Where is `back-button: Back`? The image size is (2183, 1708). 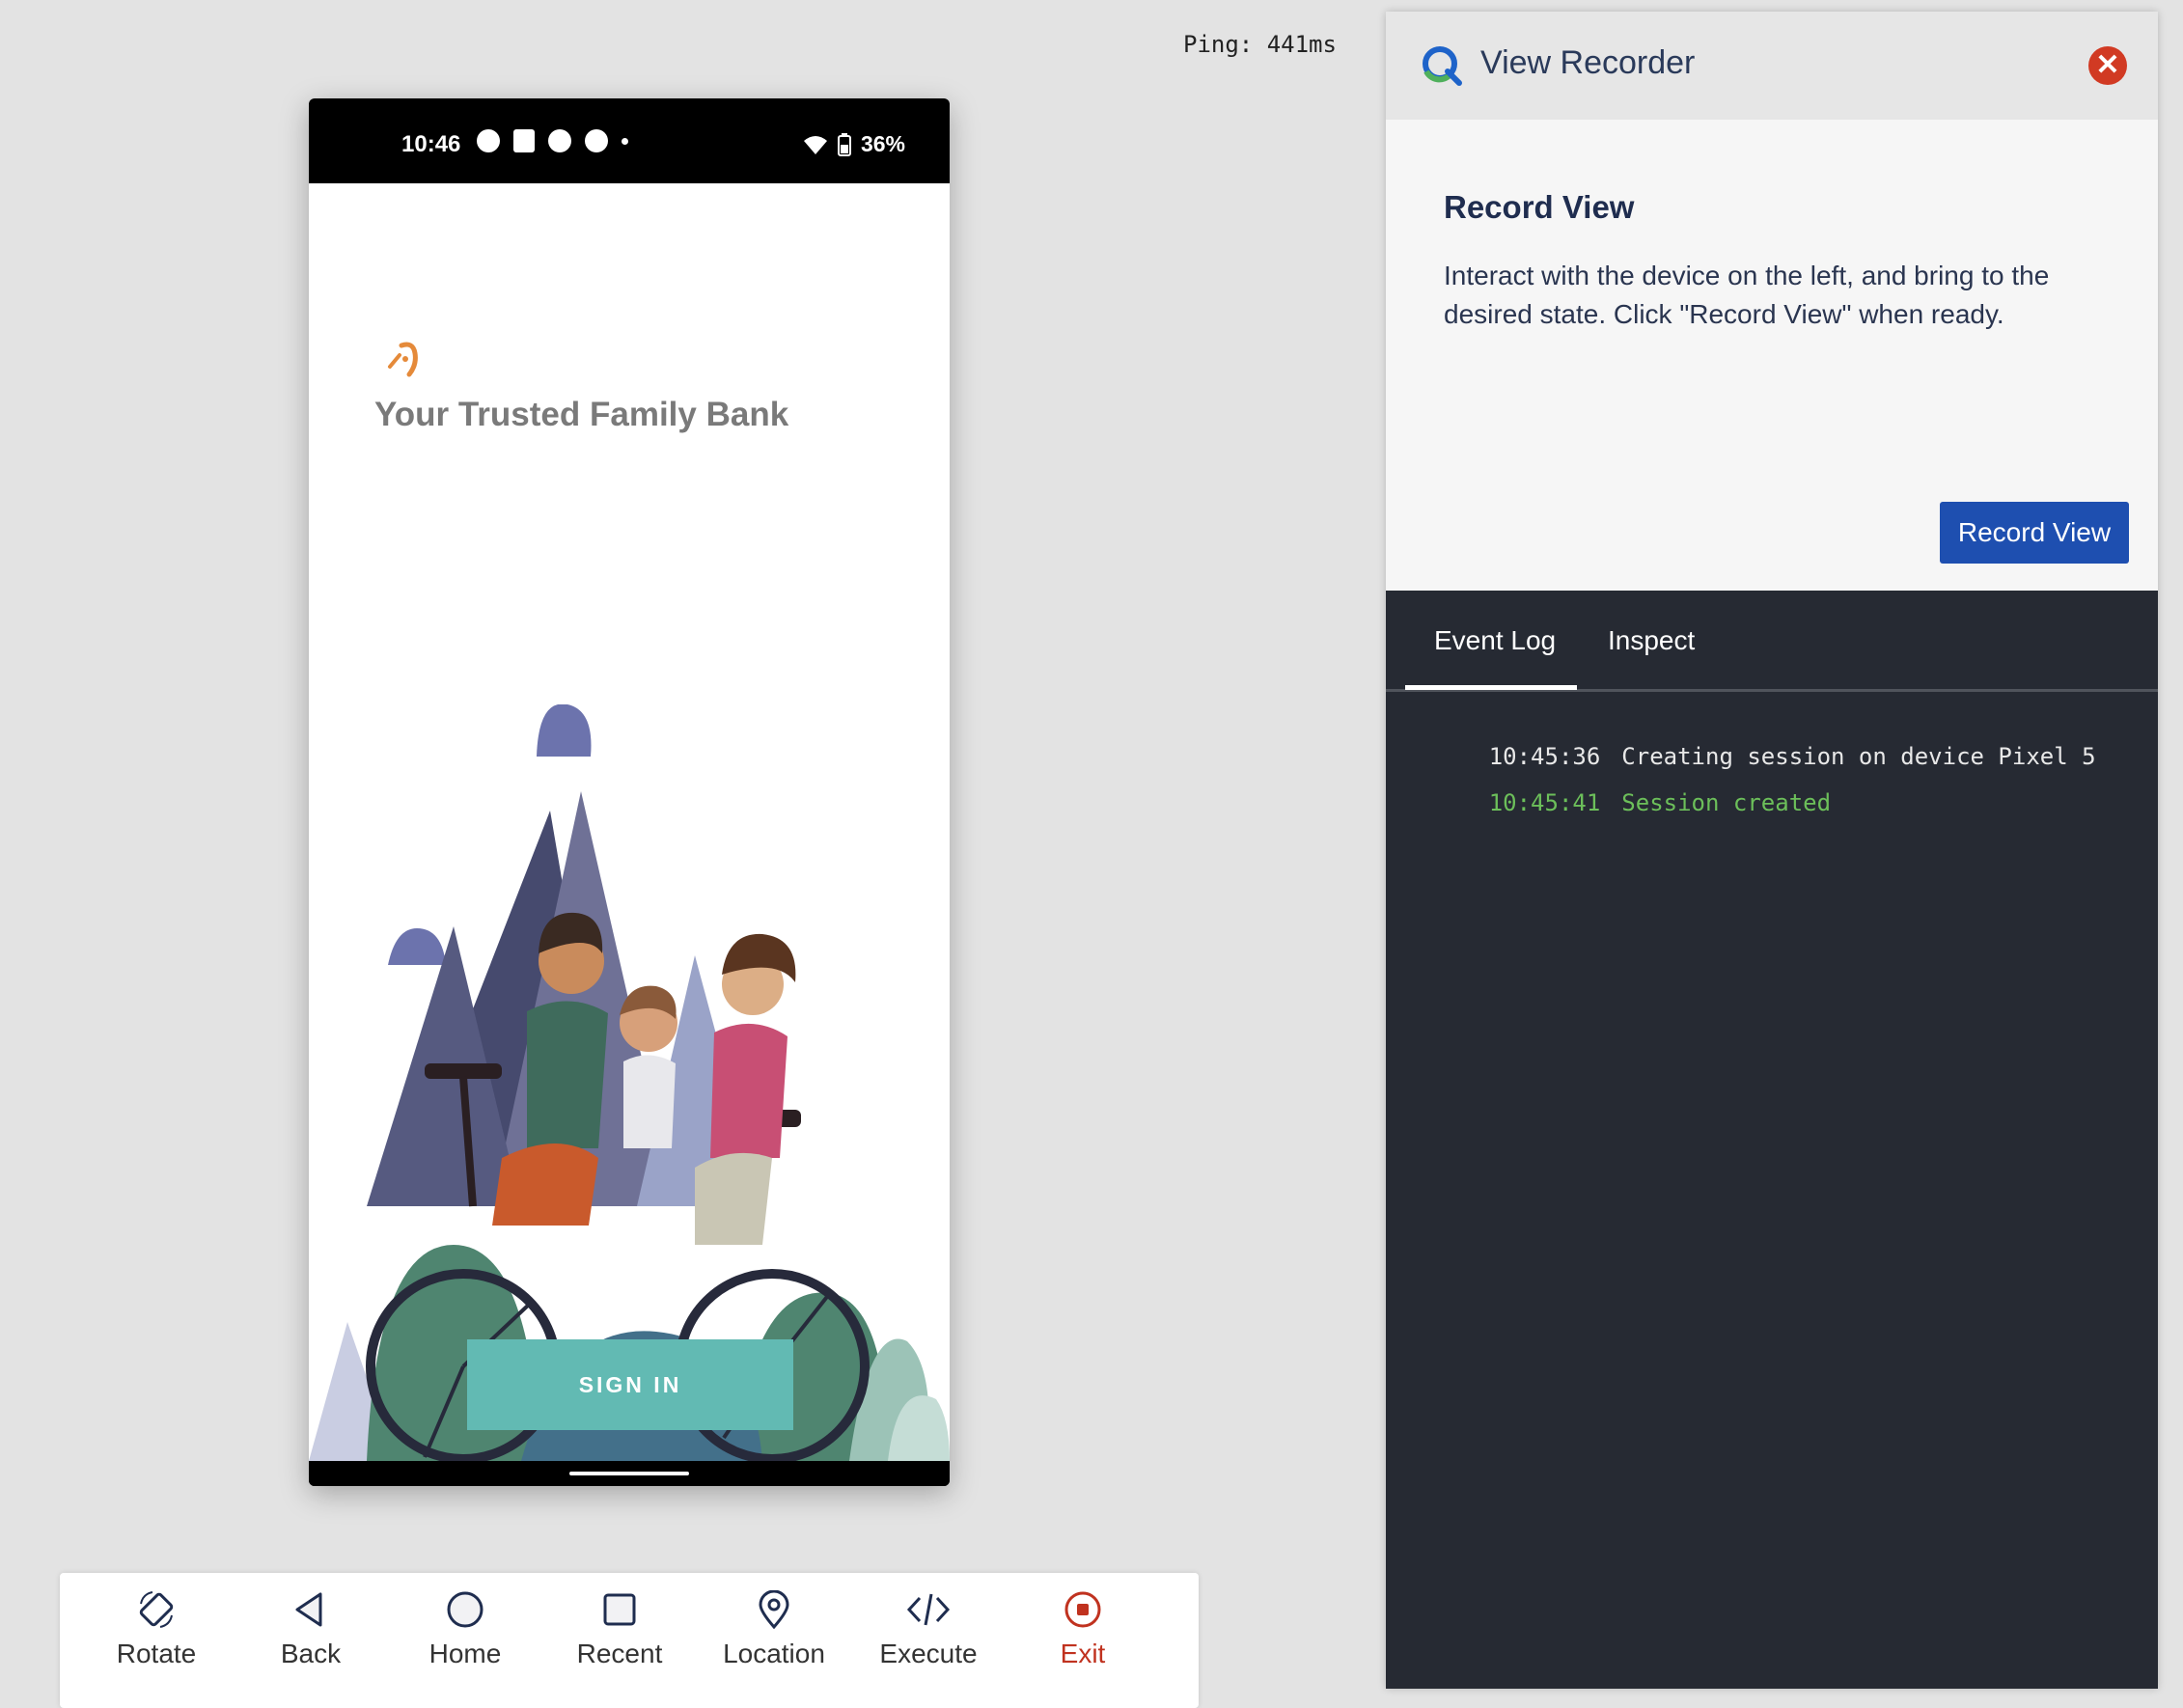 back-button: Back is located at coordinates (310, 1643).